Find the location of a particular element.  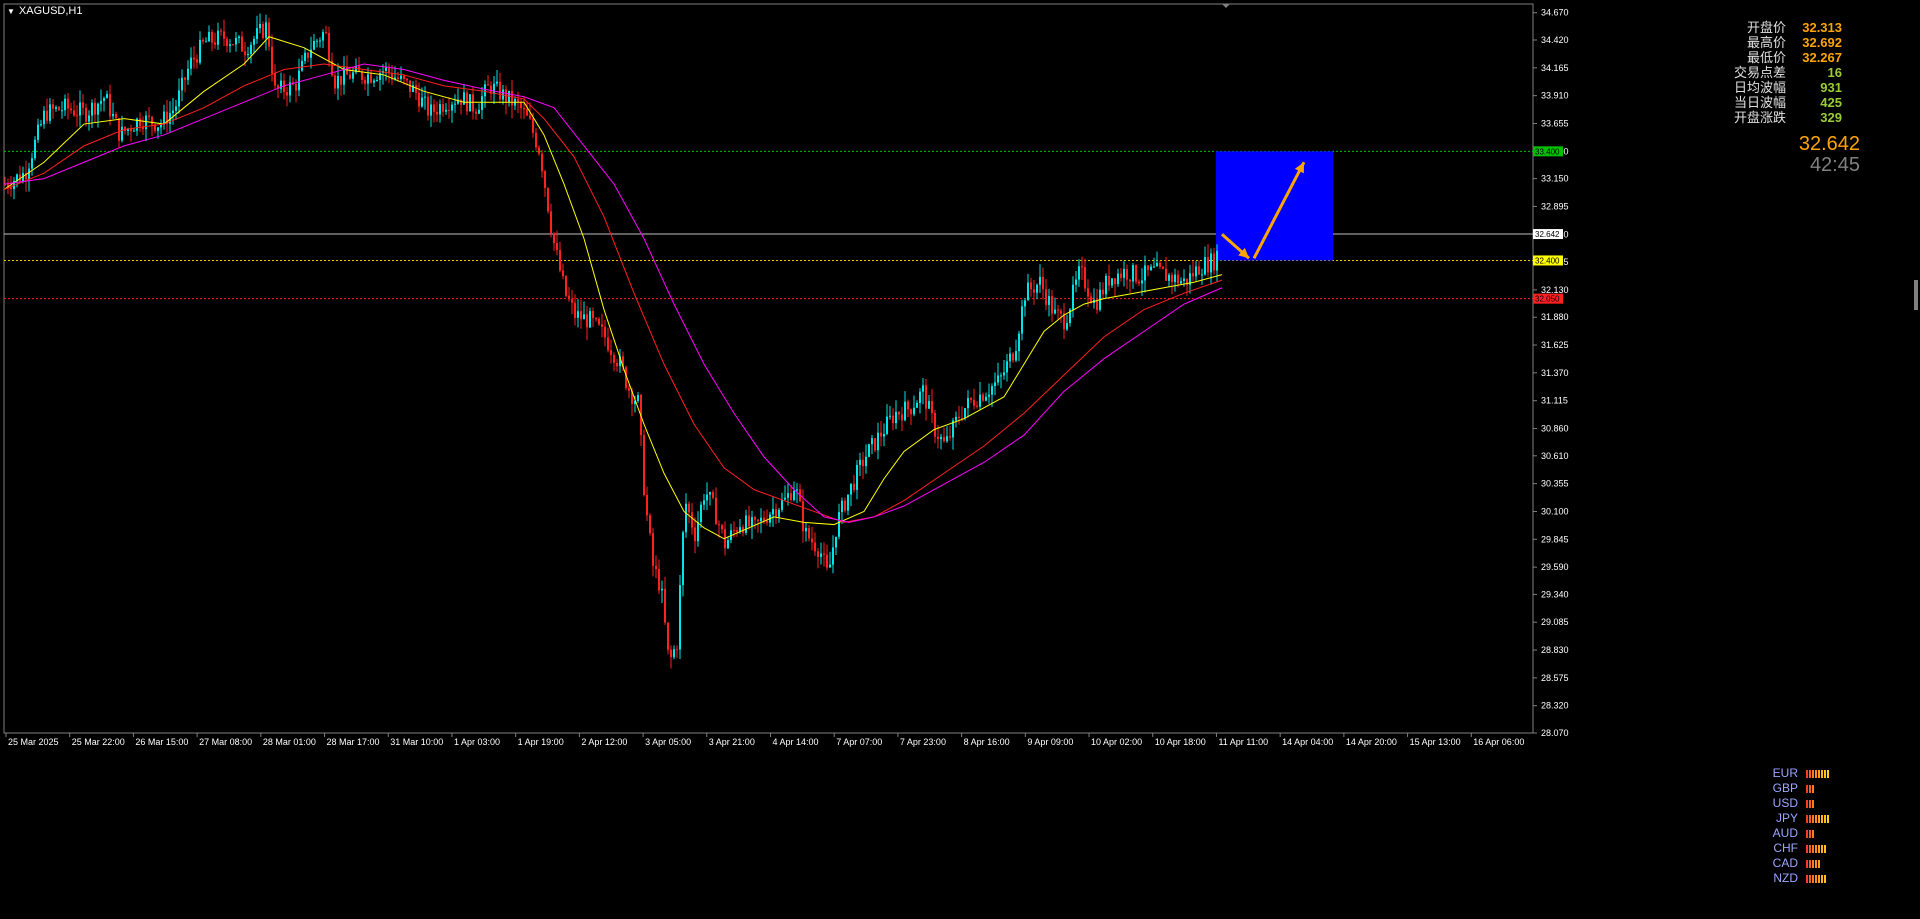

collapse-triangle-icon: ▼ is located at coordinates (11, 11).